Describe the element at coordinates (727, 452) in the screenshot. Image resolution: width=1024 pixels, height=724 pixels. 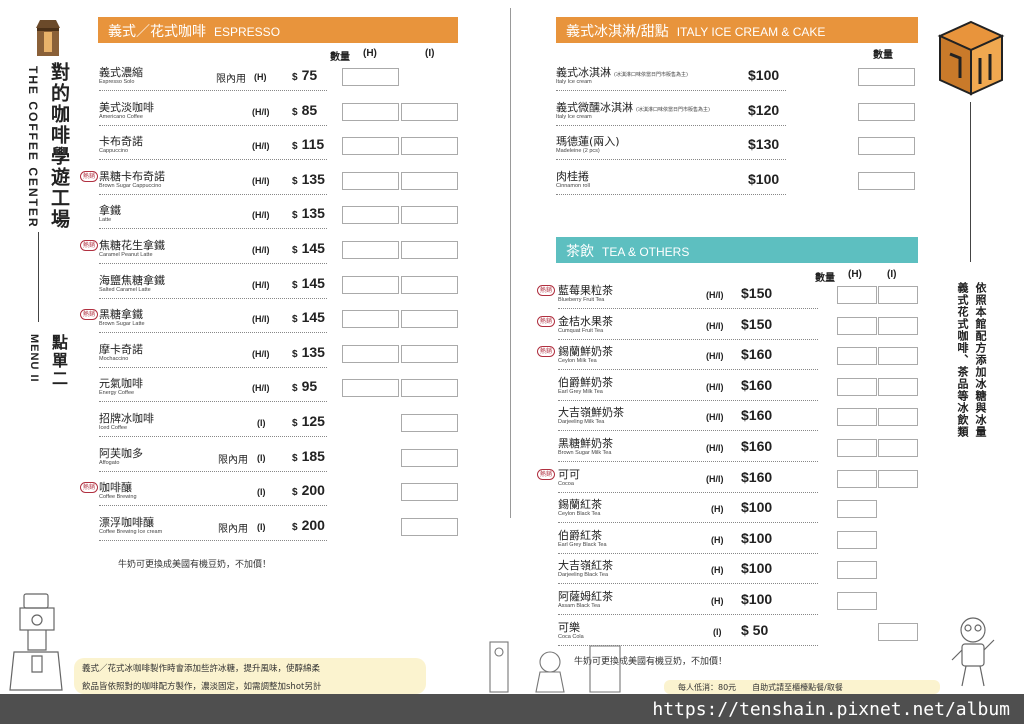
I see `tea-row: 黑糖鮮奶茶 Brown Sugar Milk Tea (H/I) $160` at that location.